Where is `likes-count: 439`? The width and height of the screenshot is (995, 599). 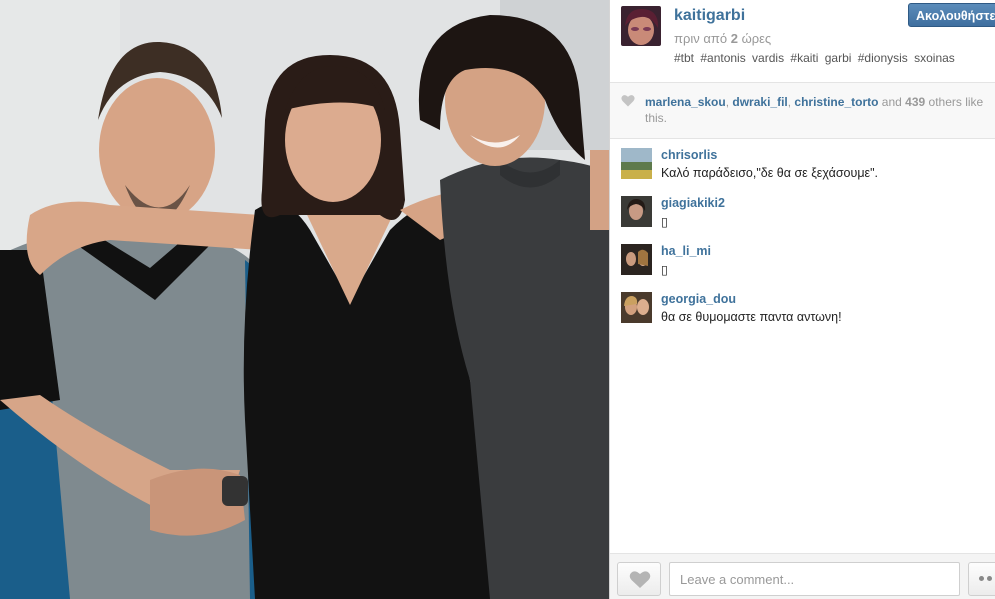 likes-count: 439 is located at coordinates (915, 102).